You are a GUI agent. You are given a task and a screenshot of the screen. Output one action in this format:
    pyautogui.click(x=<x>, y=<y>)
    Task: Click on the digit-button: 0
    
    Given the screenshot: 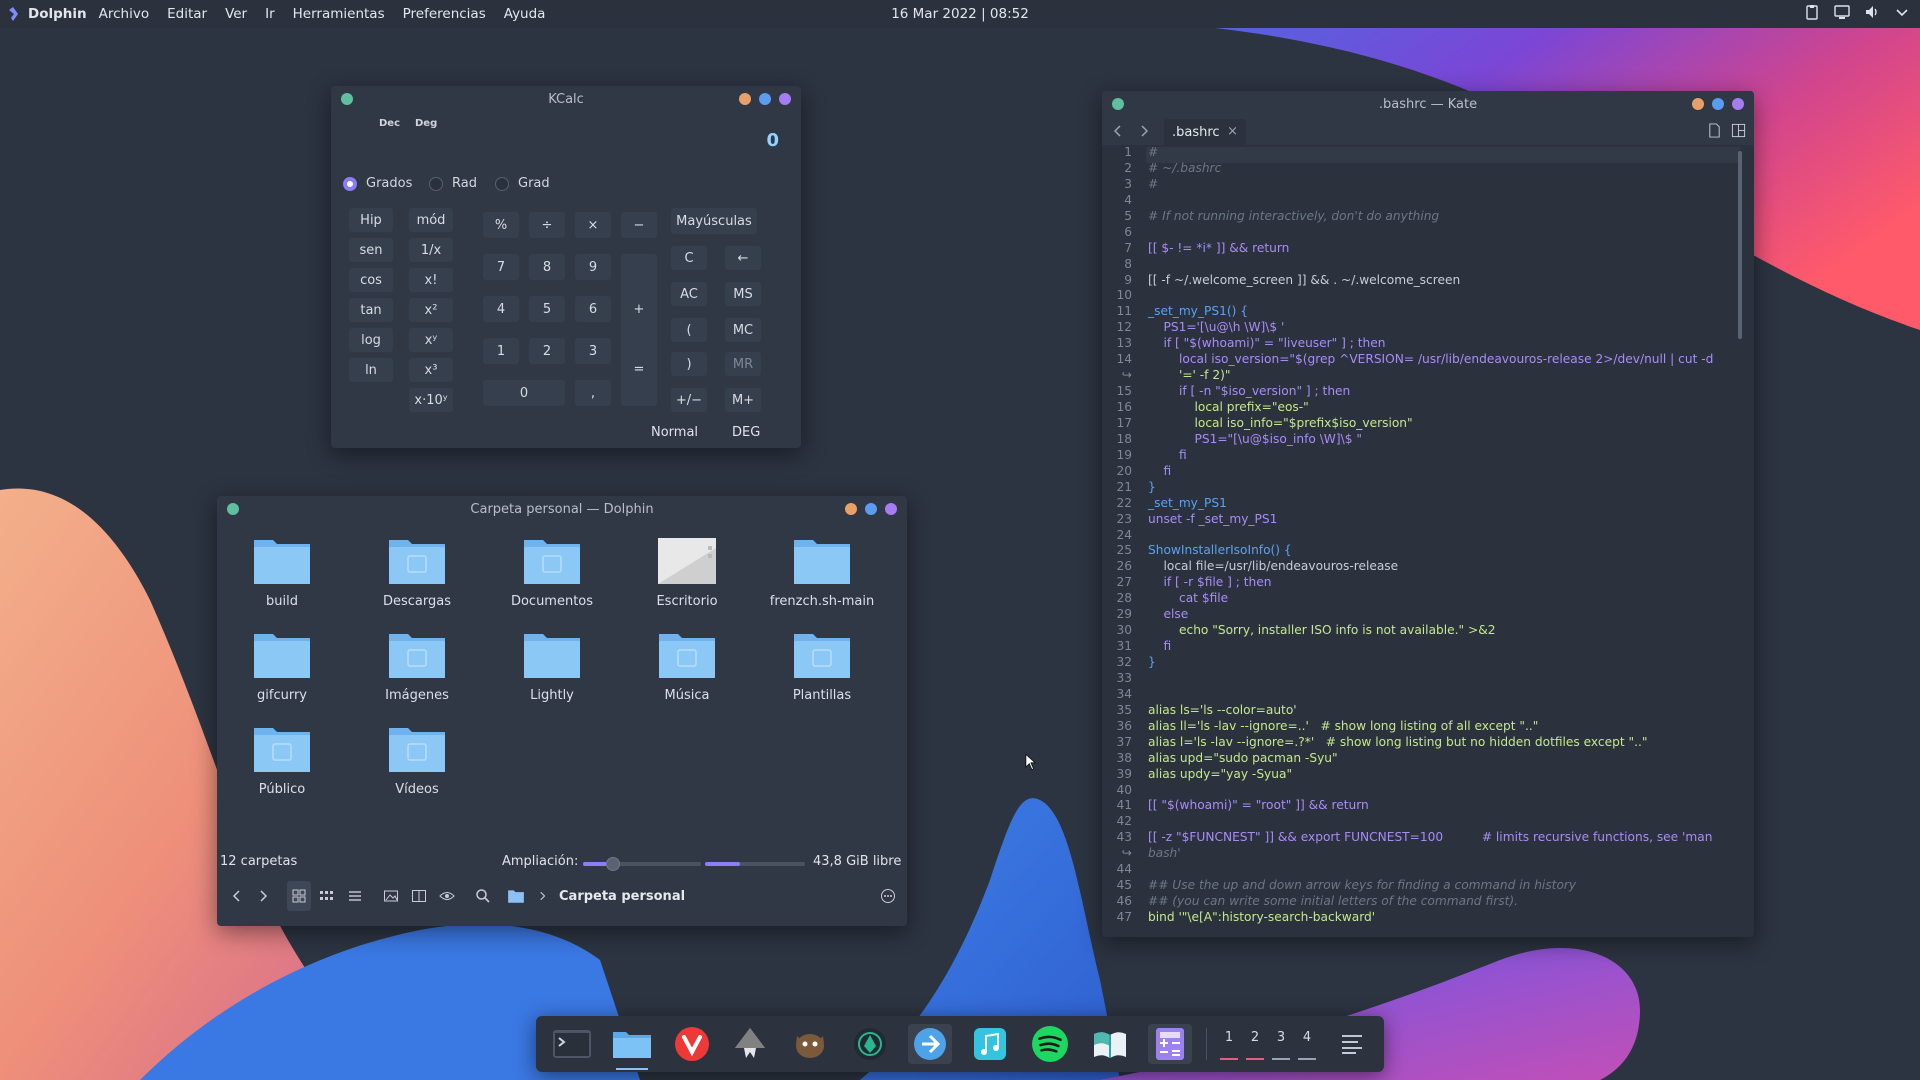 What is the action you would take?
    pyautogui.click(x=524, y=393)
    